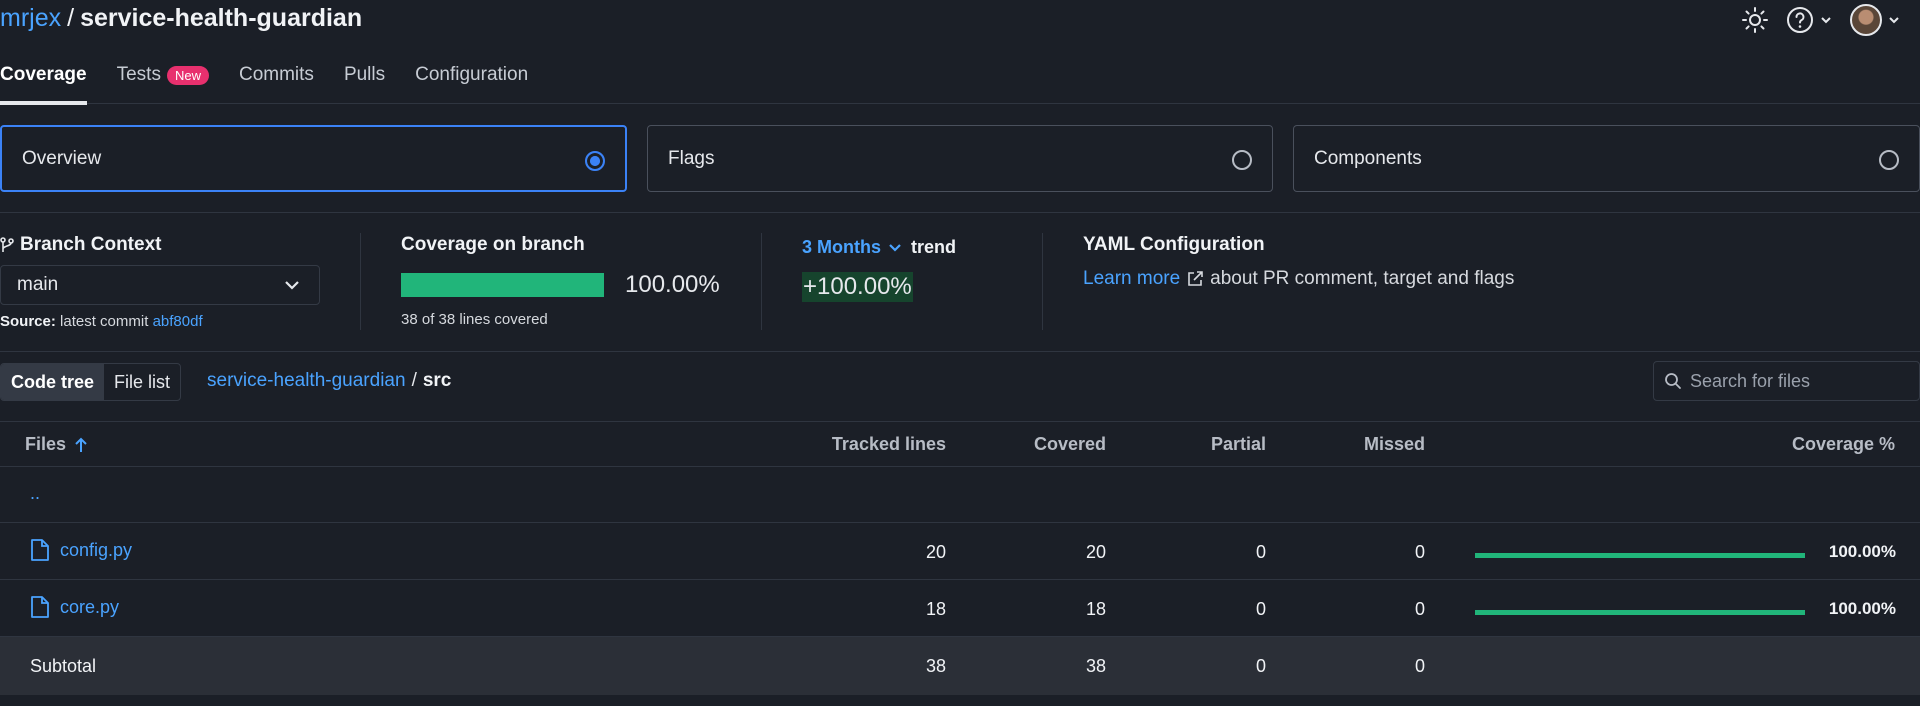 This screenshot has width=1920, height=706. What do you see at coordinates (178, 321) in the screenshot?
I see `commit-link: abf80df` at bounding box center [178, 321].